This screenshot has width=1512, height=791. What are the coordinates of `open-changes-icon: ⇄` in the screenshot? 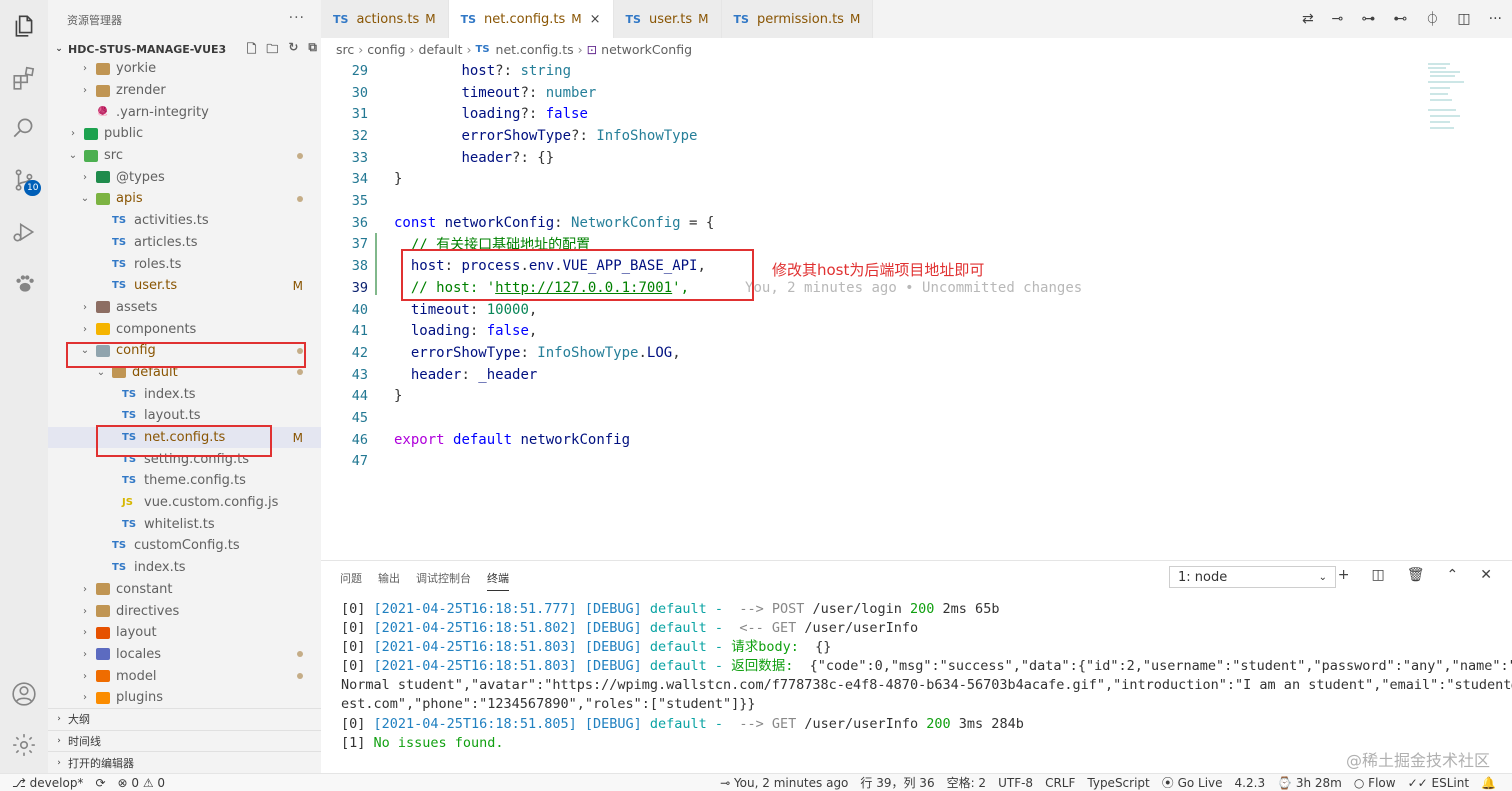 It's located at (1308, 19).